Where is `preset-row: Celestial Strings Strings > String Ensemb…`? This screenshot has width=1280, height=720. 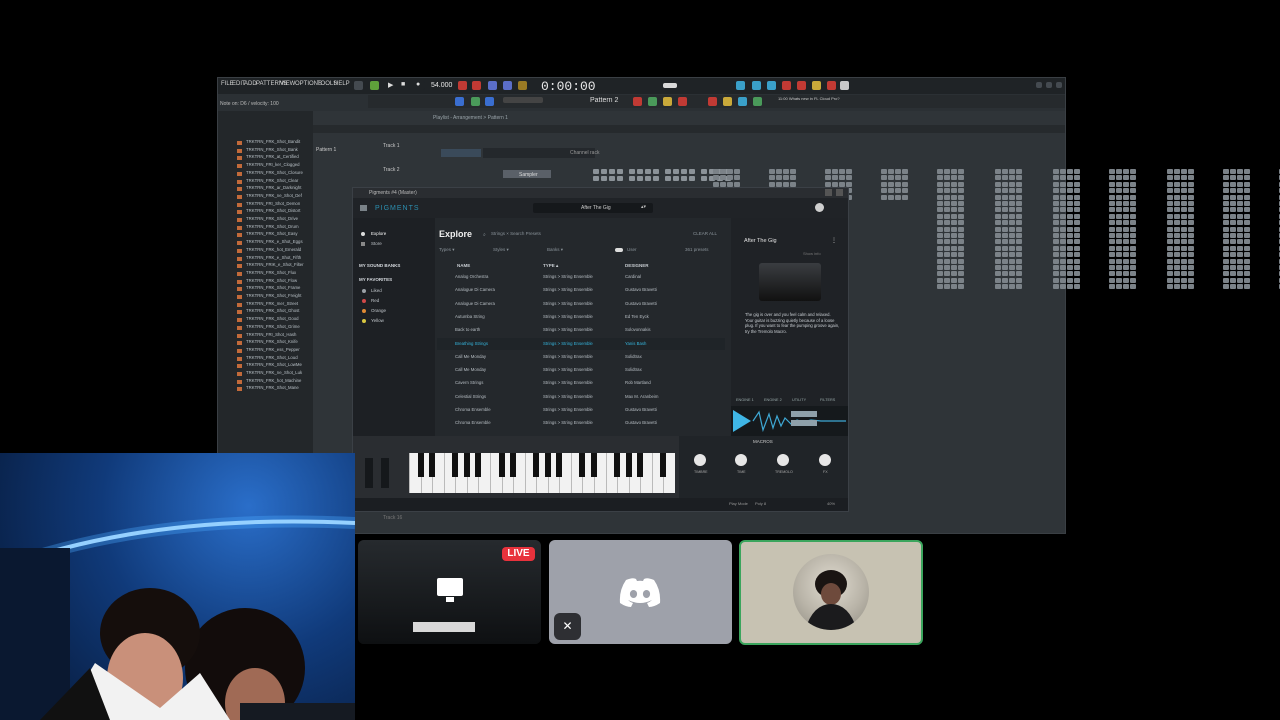 preset-row: Celestial Strings Strings > String Ensemb… is located at coordinates (581, 397).